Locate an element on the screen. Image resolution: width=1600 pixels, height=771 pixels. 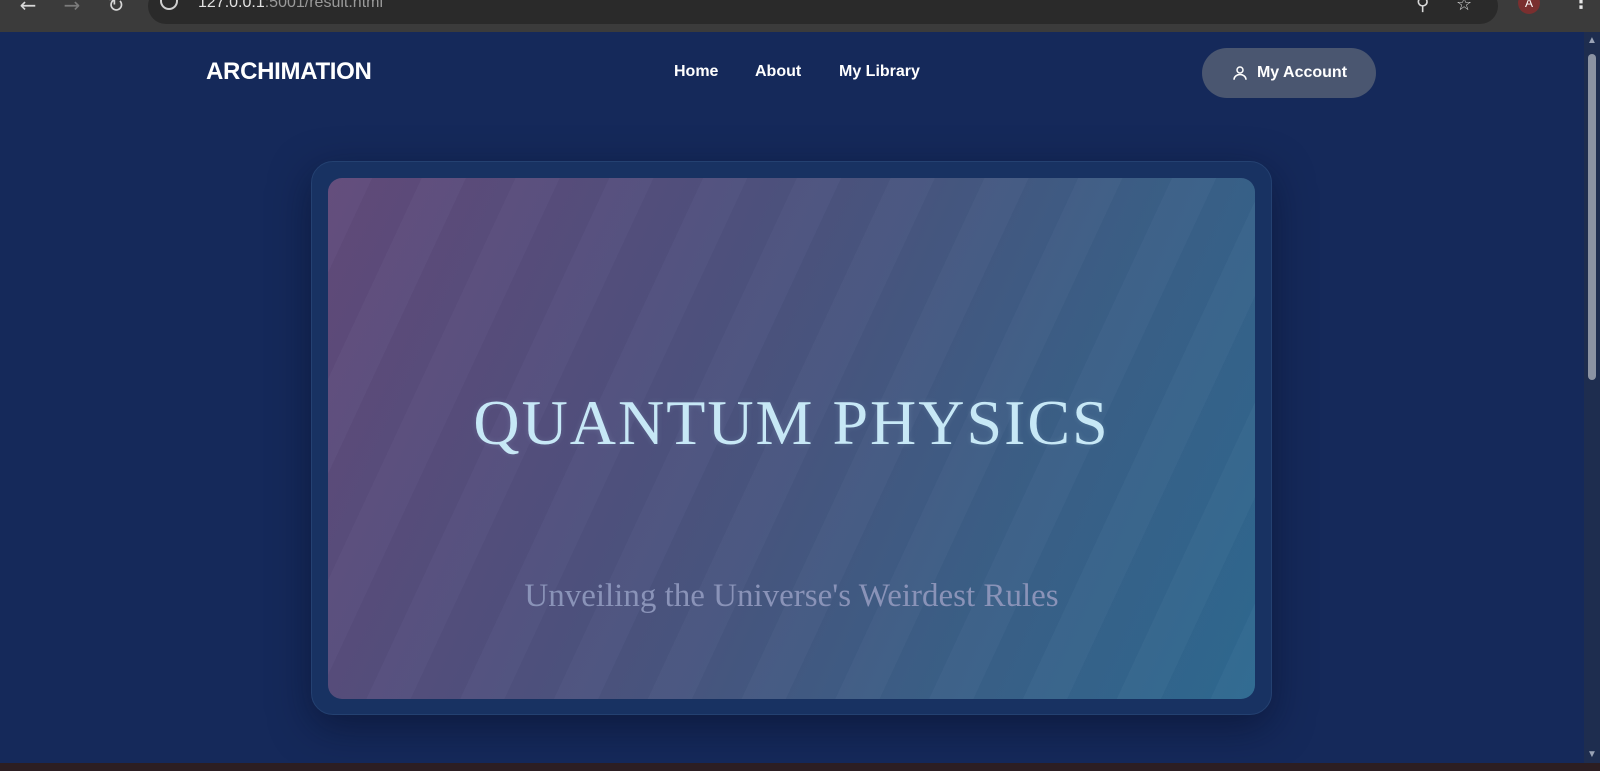
nav-home: Home is located at coordinates (696, 72).